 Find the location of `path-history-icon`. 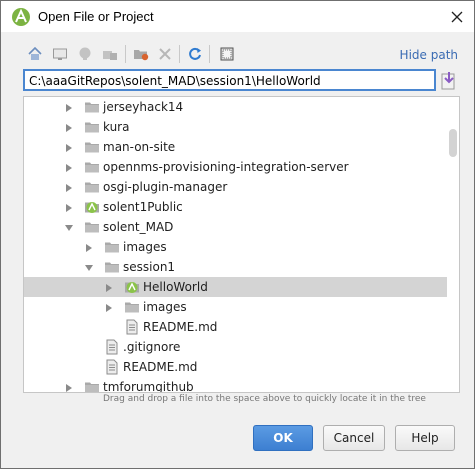

path-history-icon is located at coordinates (449, 81).